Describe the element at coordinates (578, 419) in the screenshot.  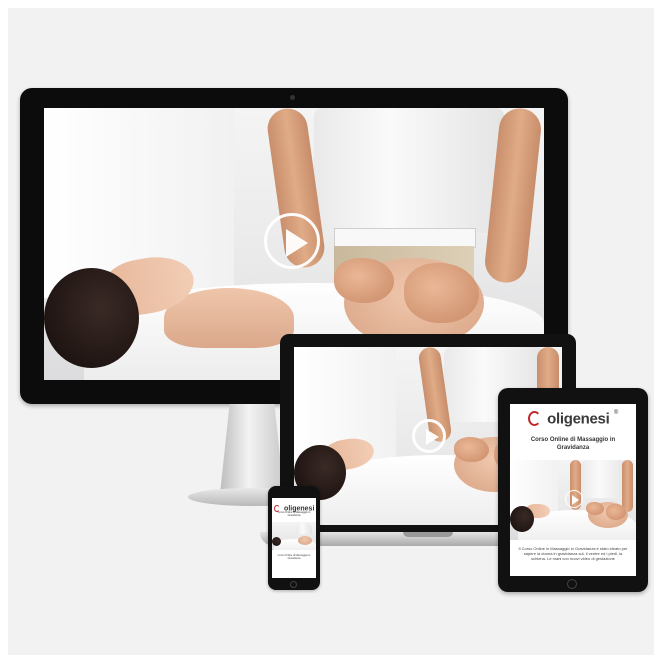
I see `brand-name: oligenesi` at that location.